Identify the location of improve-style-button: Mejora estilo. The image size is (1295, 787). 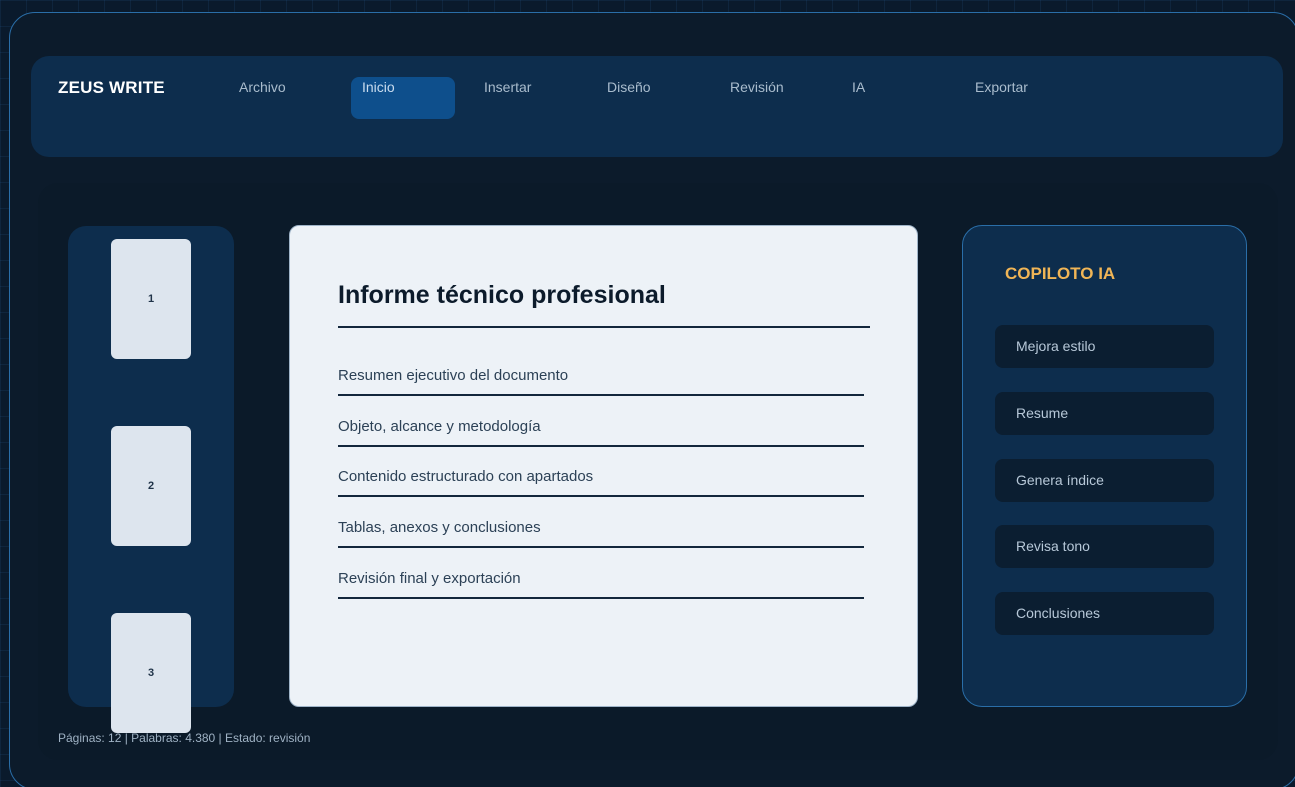
(1104, 346).